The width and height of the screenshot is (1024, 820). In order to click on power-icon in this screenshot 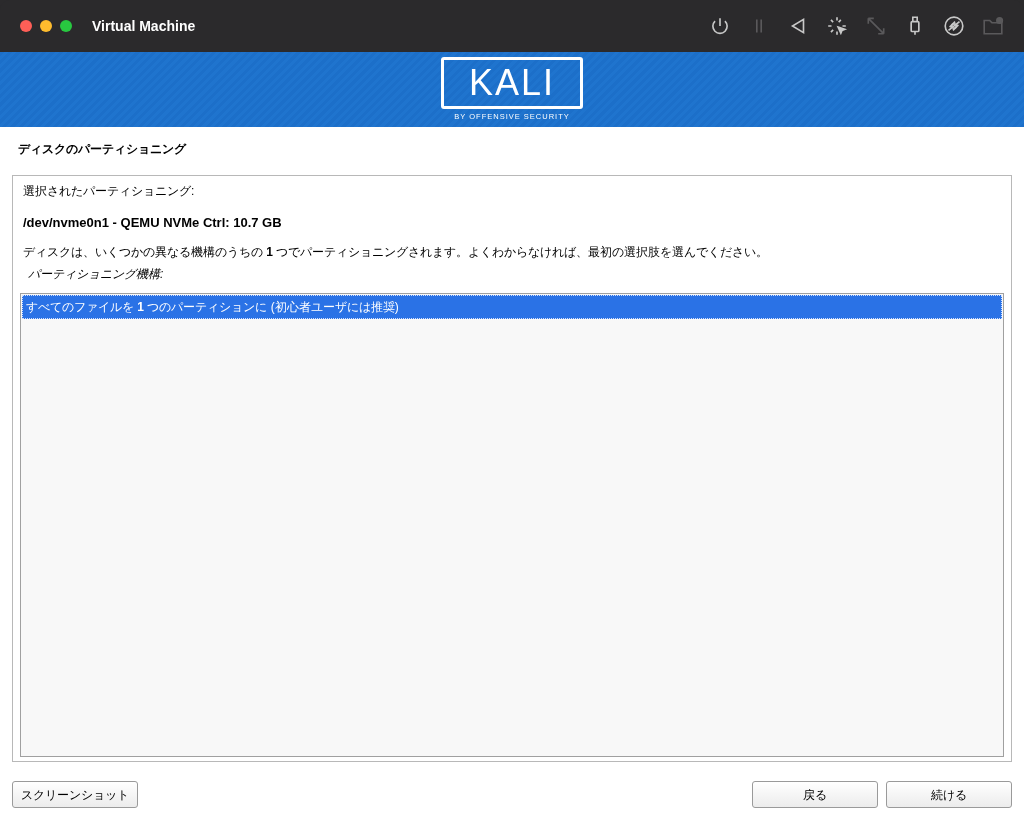, I will do `click(720, 26)`.